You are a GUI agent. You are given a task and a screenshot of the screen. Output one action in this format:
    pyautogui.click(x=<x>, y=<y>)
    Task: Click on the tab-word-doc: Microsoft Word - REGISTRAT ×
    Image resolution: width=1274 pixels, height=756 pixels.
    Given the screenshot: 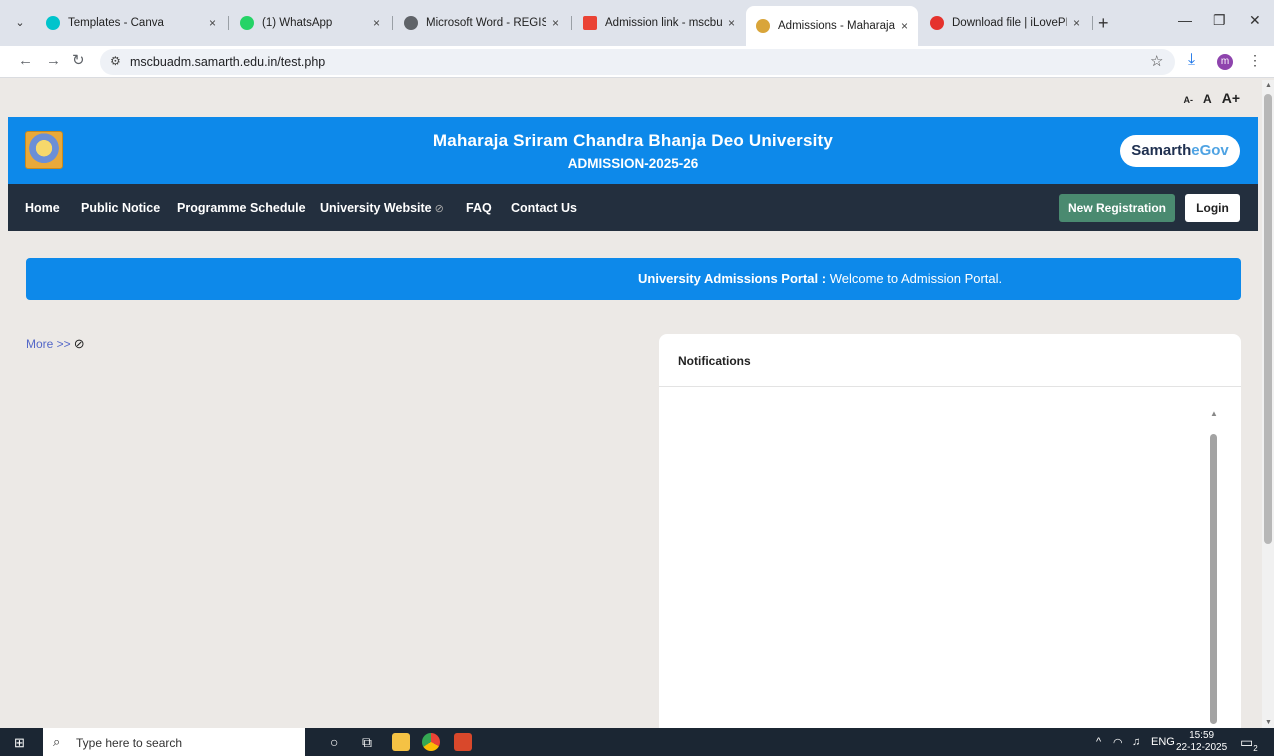 What is the action you would take?
    pyautogui.click(x=481, y=23)
    